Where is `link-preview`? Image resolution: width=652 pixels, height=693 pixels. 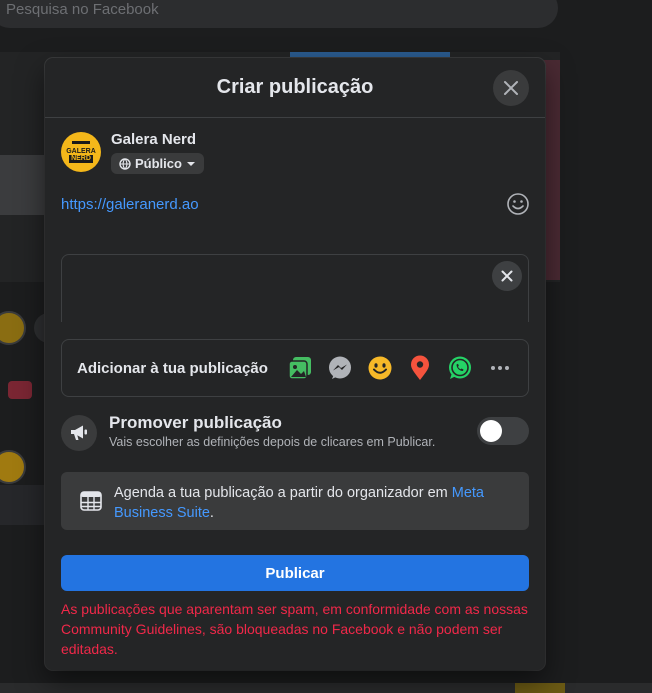 link-preview is located at coordinates (295, 288).